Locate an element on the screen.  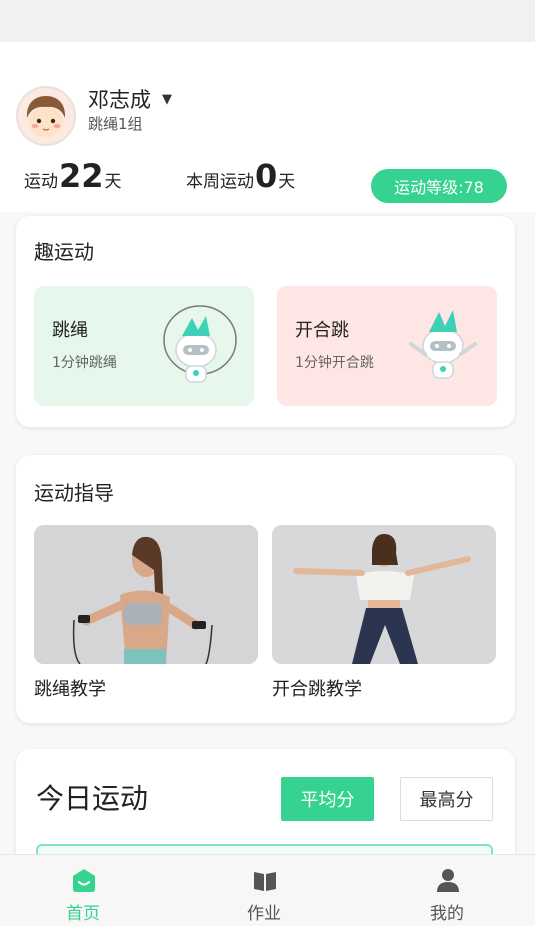
jump-rope-teaching-label: 跳绳教学 is located at coordinates (70, 688).